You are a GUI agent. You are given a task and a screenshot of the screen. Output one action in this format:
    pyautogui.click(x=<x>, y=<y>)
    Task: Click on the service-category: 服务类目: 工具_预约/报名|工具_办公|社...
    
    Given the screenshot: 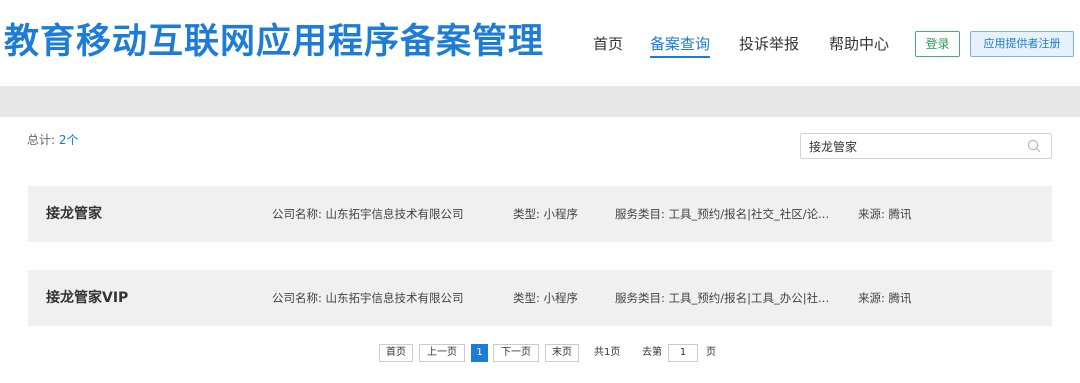 What is the action you would take?
    pyautogui.click(x=722, y=298)
    